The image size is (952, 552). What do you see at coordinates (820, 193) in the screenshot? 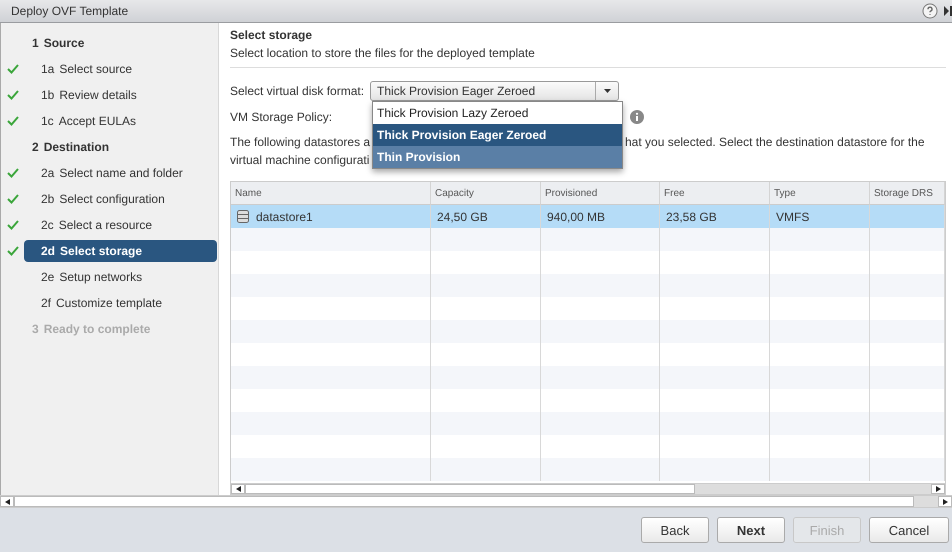
I see `column-header: Type` at bounding box center [820, 193].